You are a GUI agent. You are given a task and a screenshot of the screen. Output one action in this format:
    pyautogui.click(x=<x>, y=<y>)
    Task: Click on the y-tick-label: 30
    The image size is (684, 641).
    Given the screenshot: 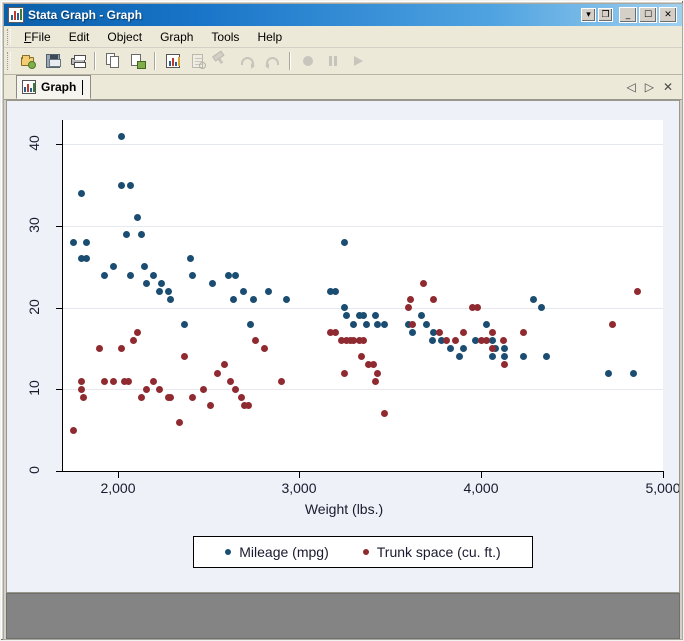 What is the action you would take?
    pyautogui.click(x=34, y=225)
    